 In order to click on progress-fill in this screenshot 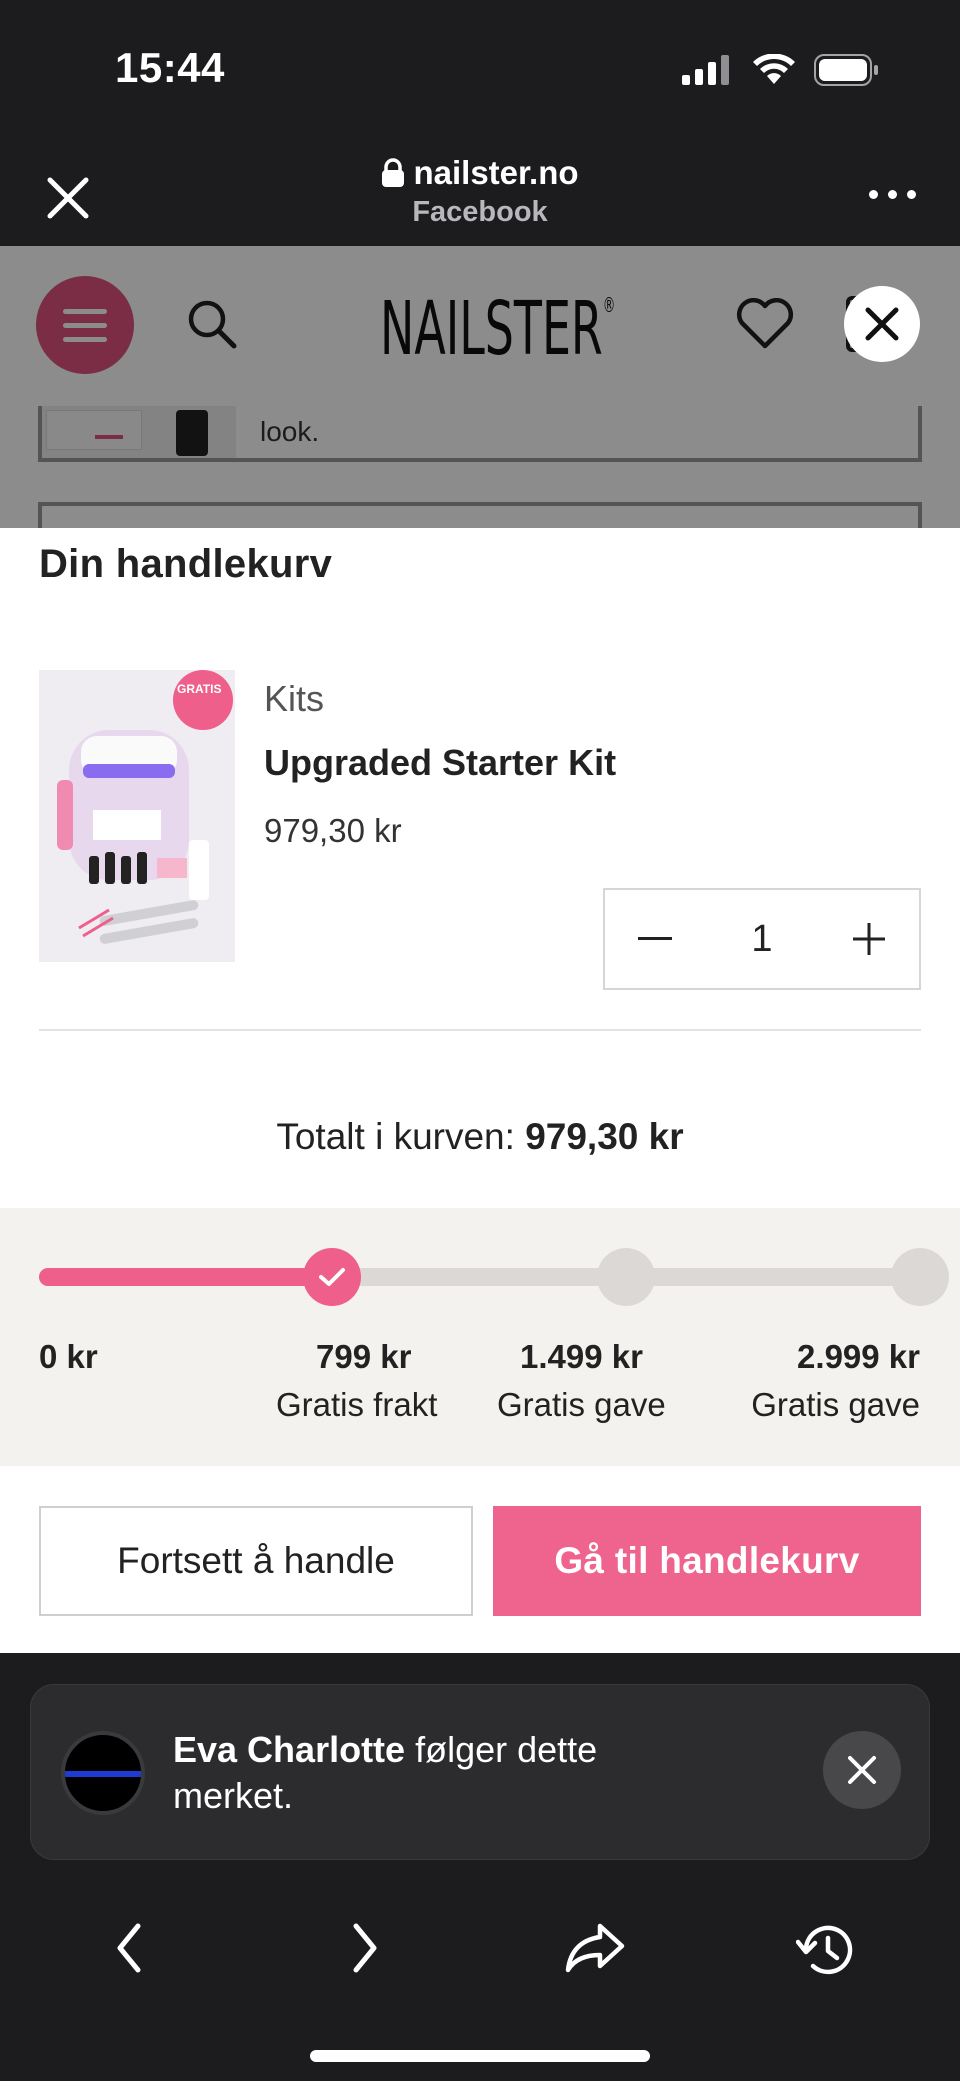, I will do `click(175, 1277)`.